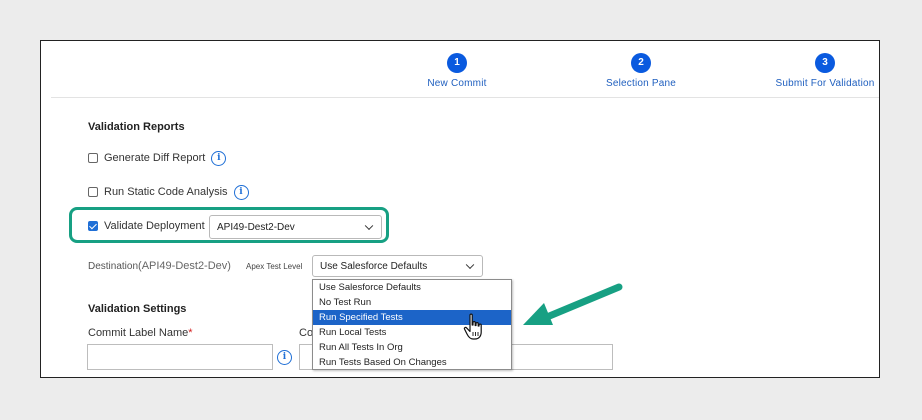  Describe the element at coordinates (573, 304) in the screenshot. I see `green-arrow-icon` at that location.